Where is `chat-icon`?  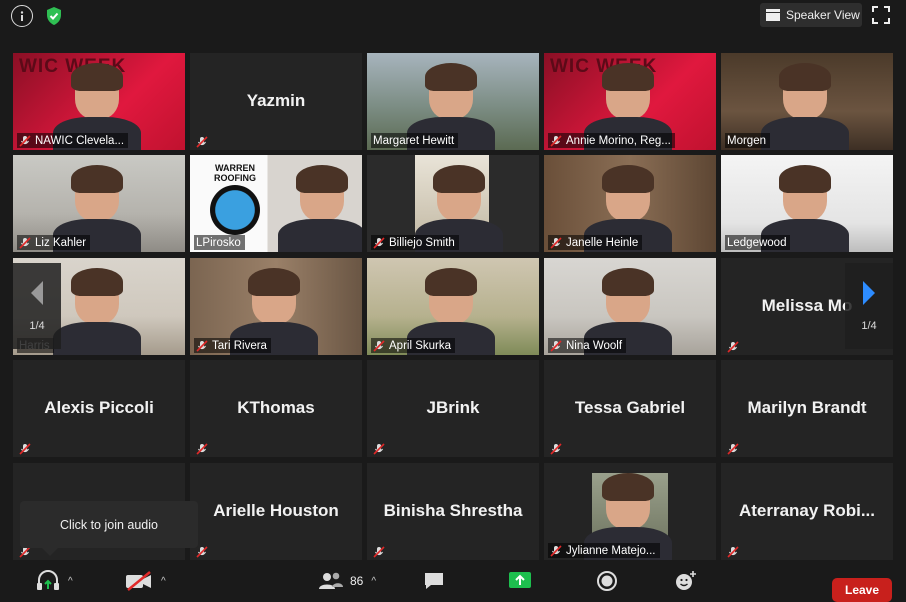
chat-icon is located at coordinates (434, 581).